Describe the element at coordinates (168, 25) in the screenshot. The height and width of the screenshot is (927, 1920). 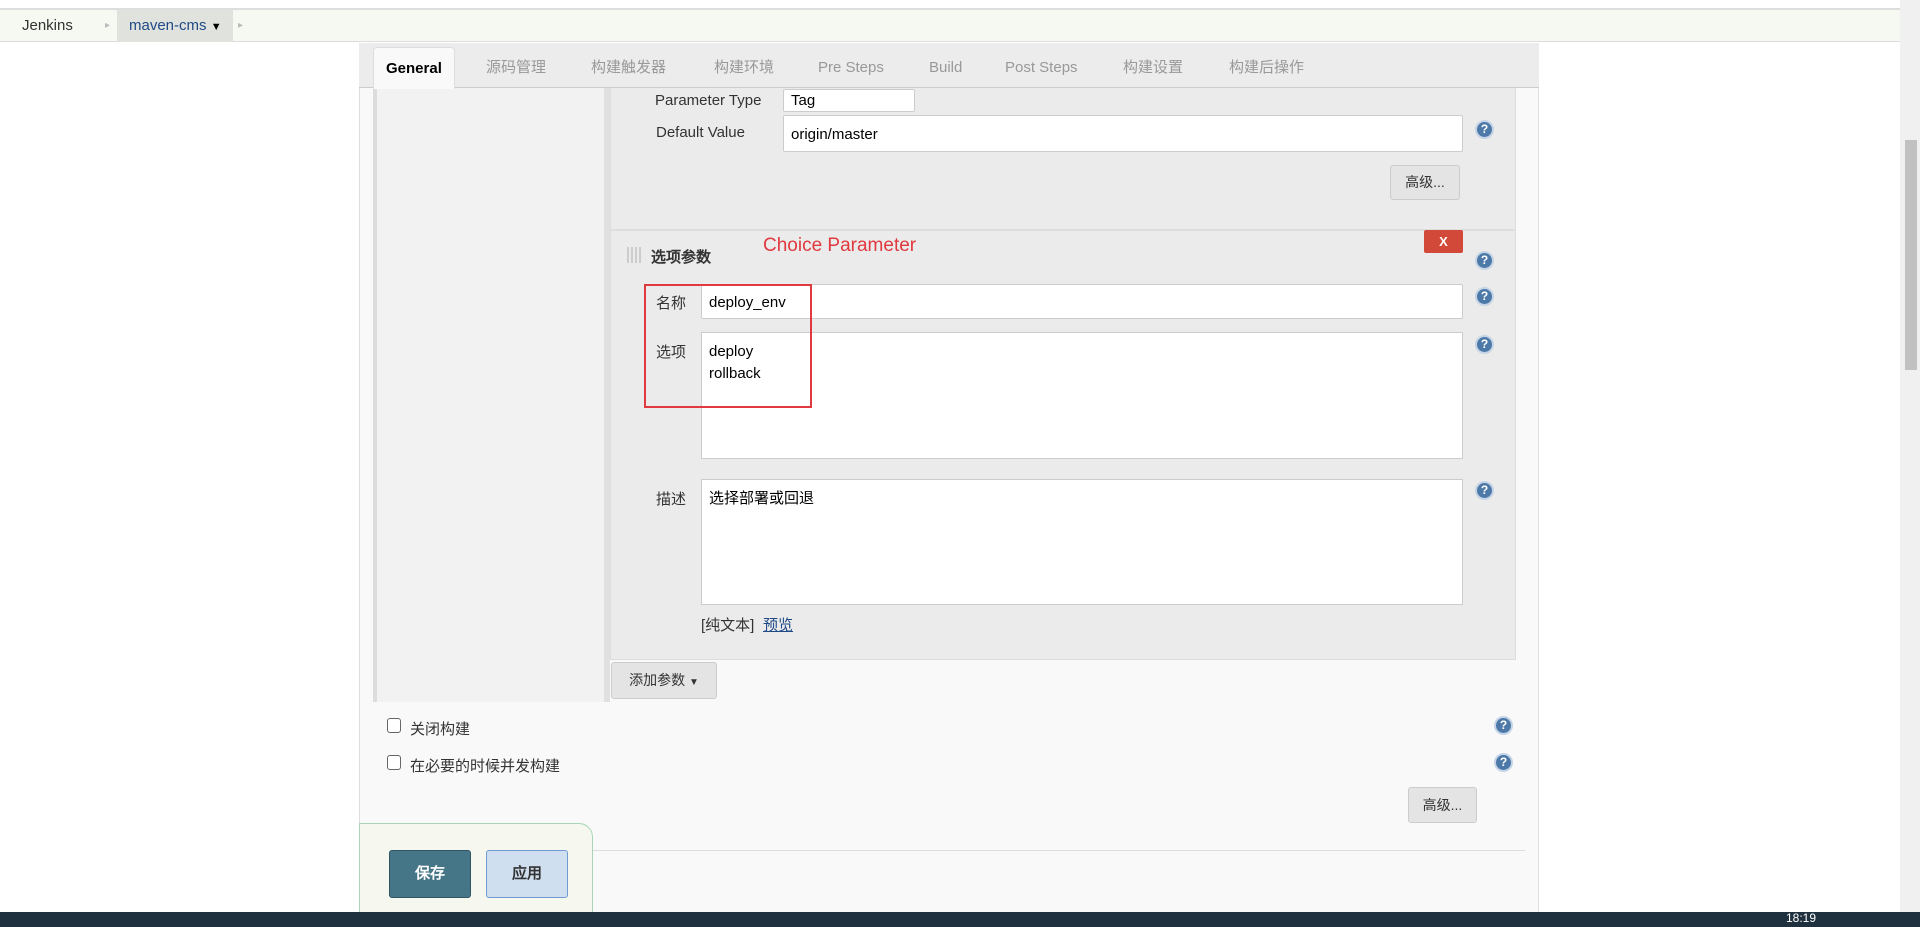
I see `breadcrumb-label: maven-cms` at that location.